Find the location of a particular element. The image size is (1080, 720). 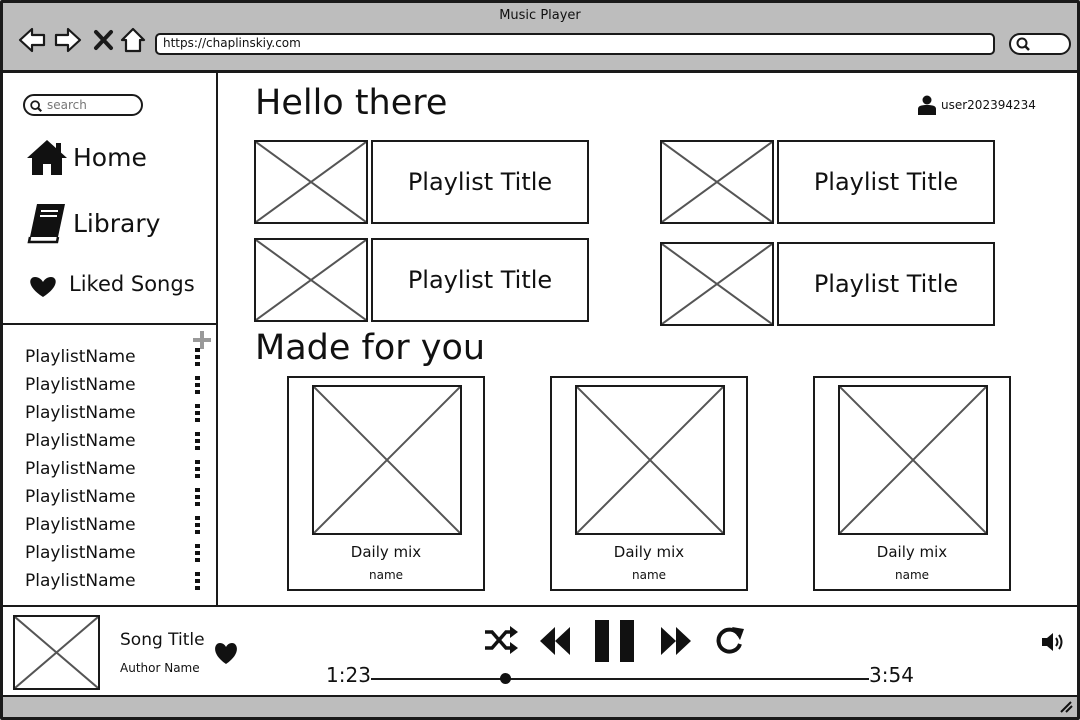

status-bar is located at coordinates (540, 706).